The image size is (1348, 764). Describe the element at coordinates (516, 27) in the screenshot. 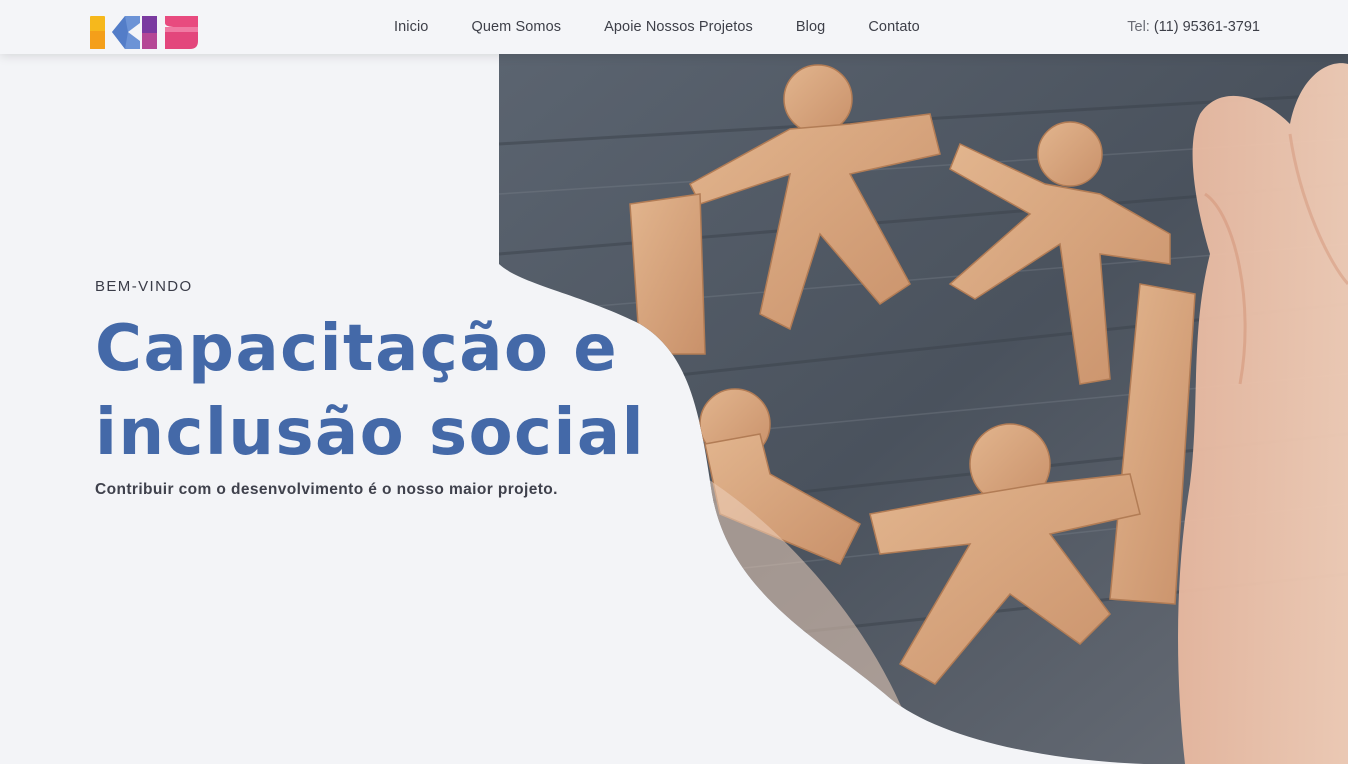

I see `nav-quem-somos-link: Quem Somos` at that location.